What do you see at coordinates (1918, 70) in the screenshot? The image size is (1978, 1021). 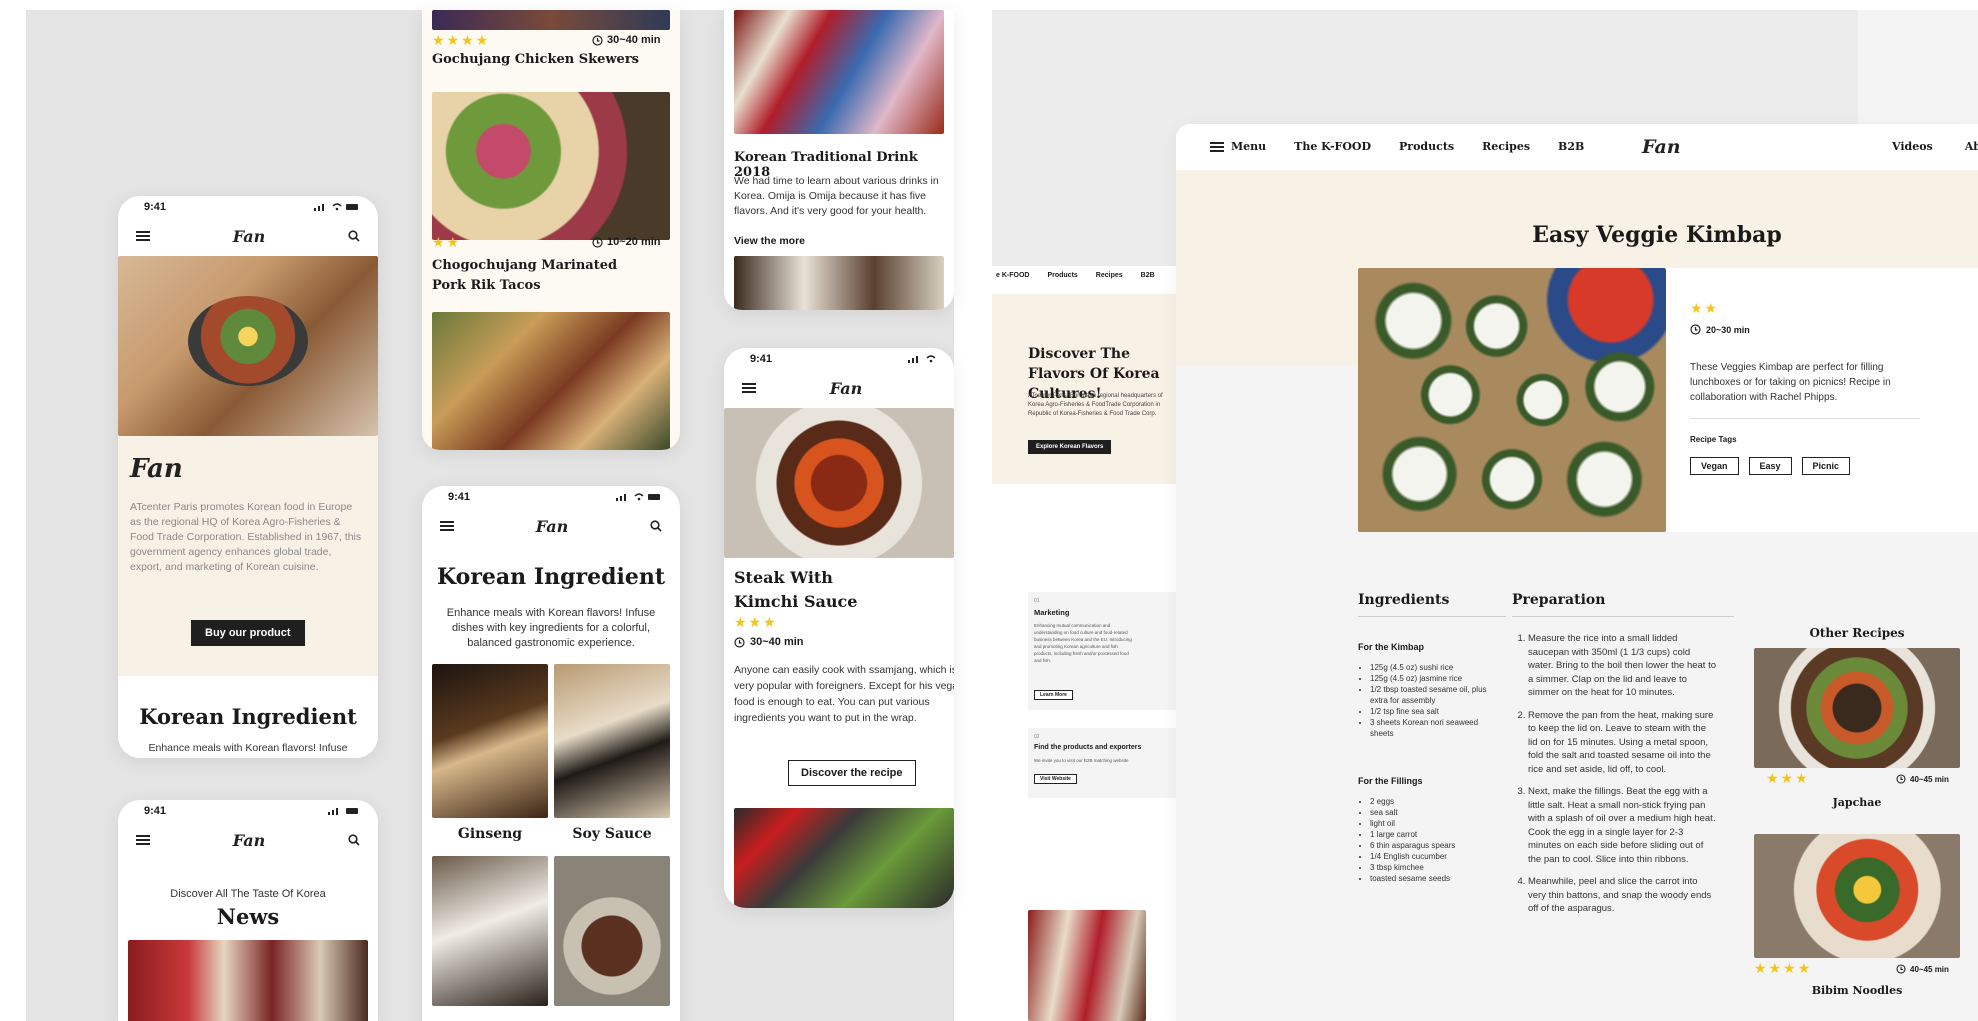 I see `right-showcase-strip` at bounding box center [1918, 70].